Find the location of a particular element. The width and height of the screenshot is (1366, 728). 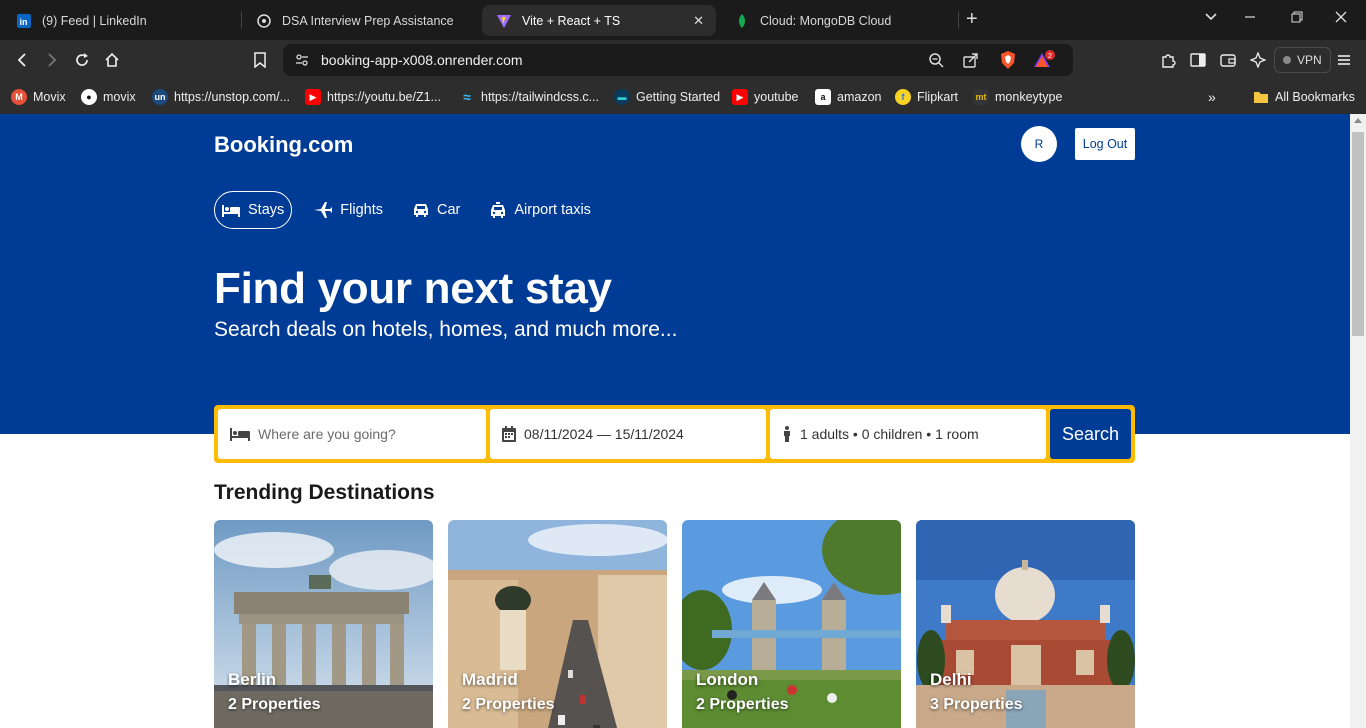

nav-flights: Flights is located at coordinates (348, 210).